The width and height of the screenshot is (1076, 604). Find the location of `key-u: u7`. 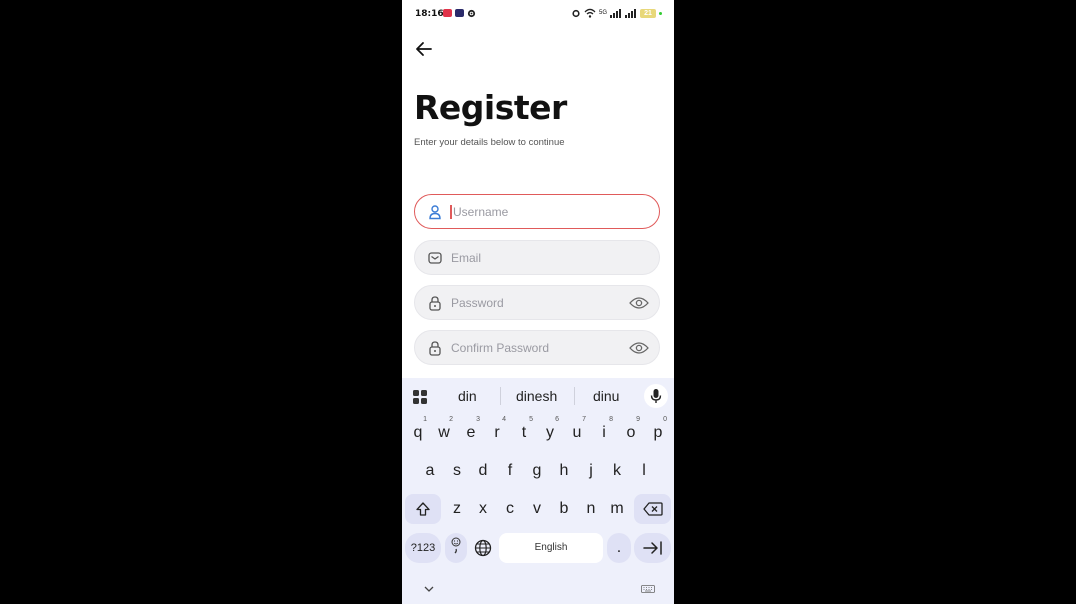

key-u: u7 is located at coordinates (577, 432).